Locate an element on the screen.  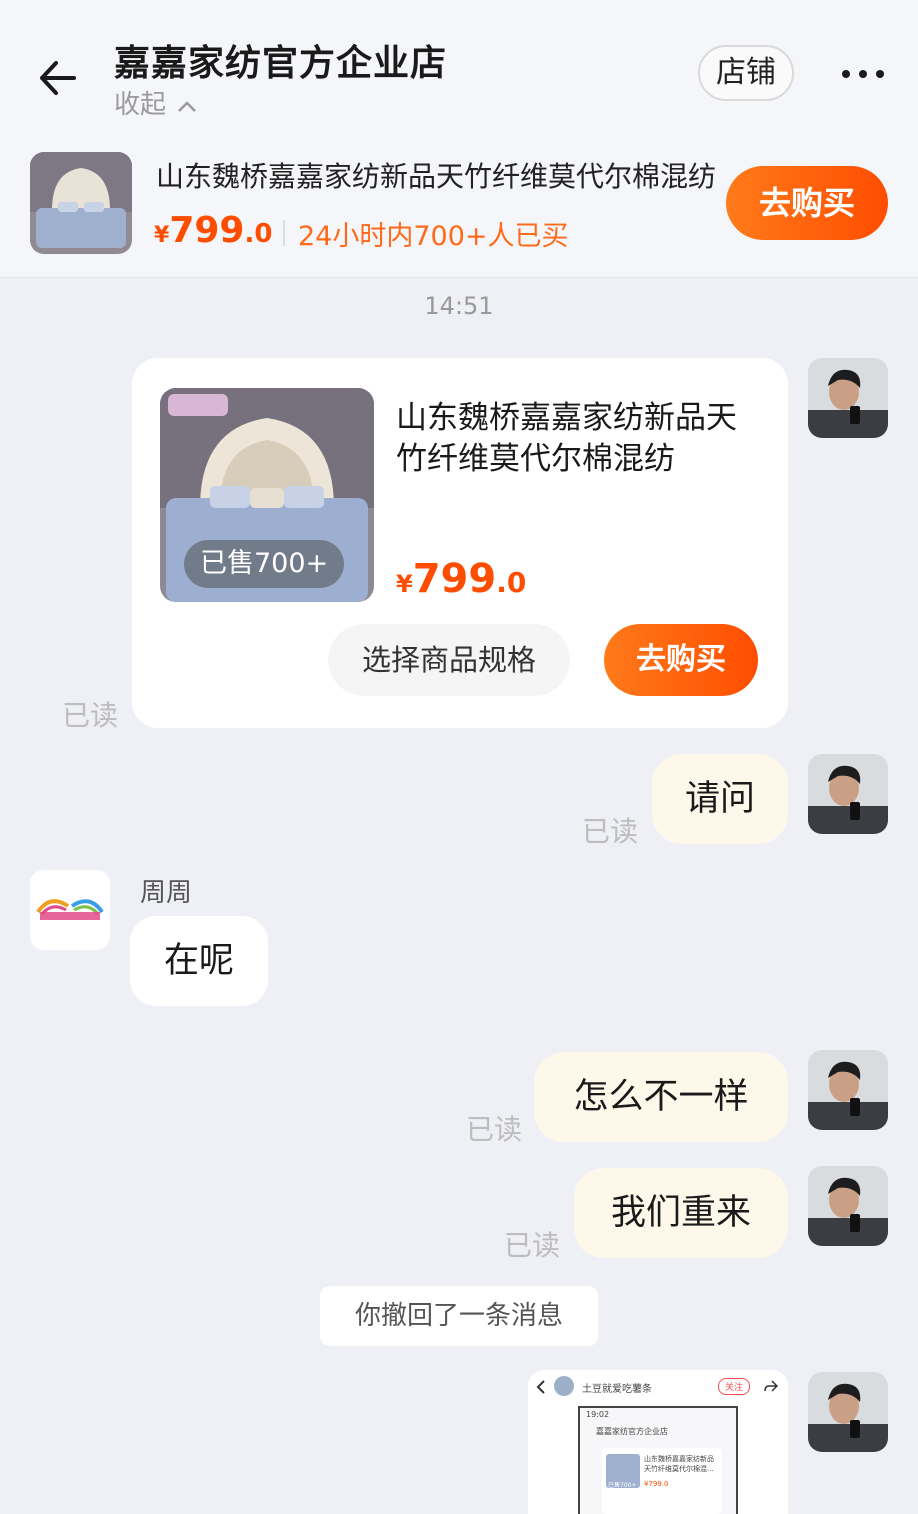
product-title: 山东魏桥嘉嘉家纺新品天竹纤维莫代尔棉混纺 is located at coordinates (441, 175).